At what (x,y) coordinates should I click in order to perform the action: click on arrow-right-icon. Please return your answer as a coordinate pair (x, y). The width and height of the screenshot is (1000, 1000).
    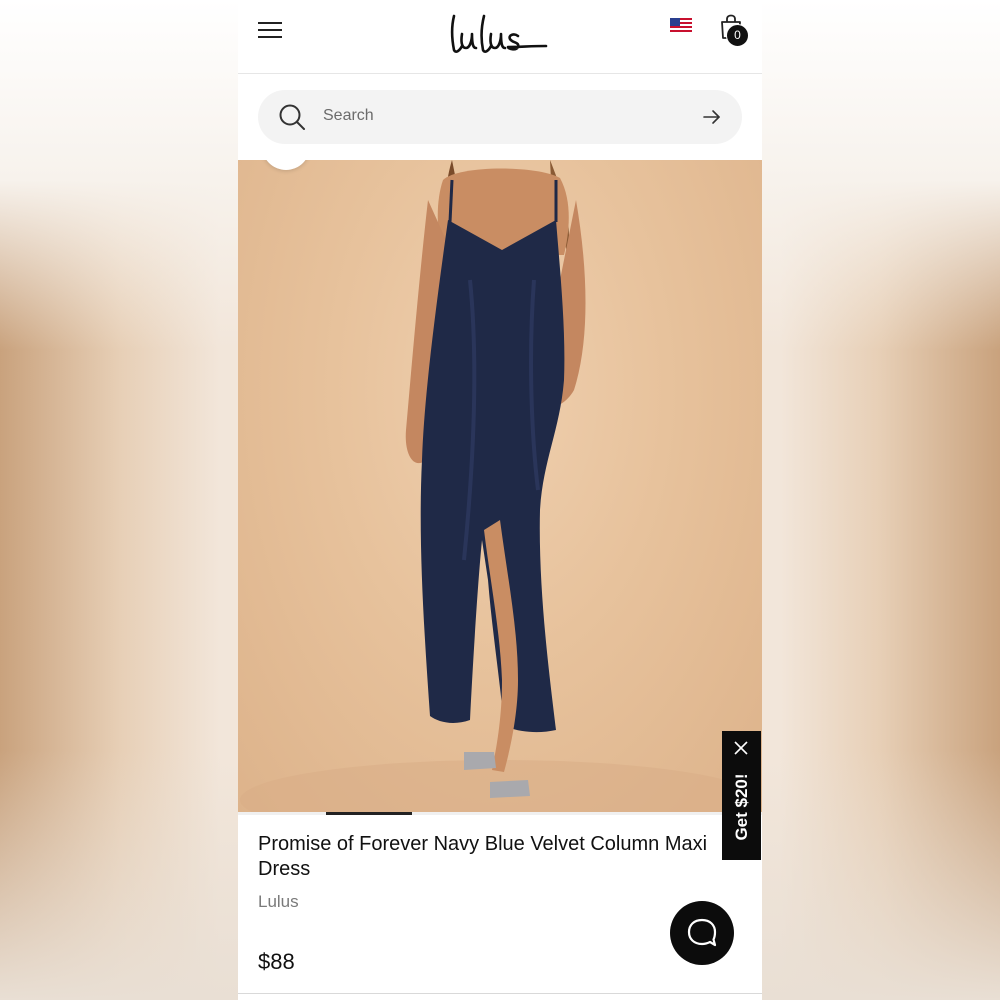
    Looking at the image, I should click on (712, 117).